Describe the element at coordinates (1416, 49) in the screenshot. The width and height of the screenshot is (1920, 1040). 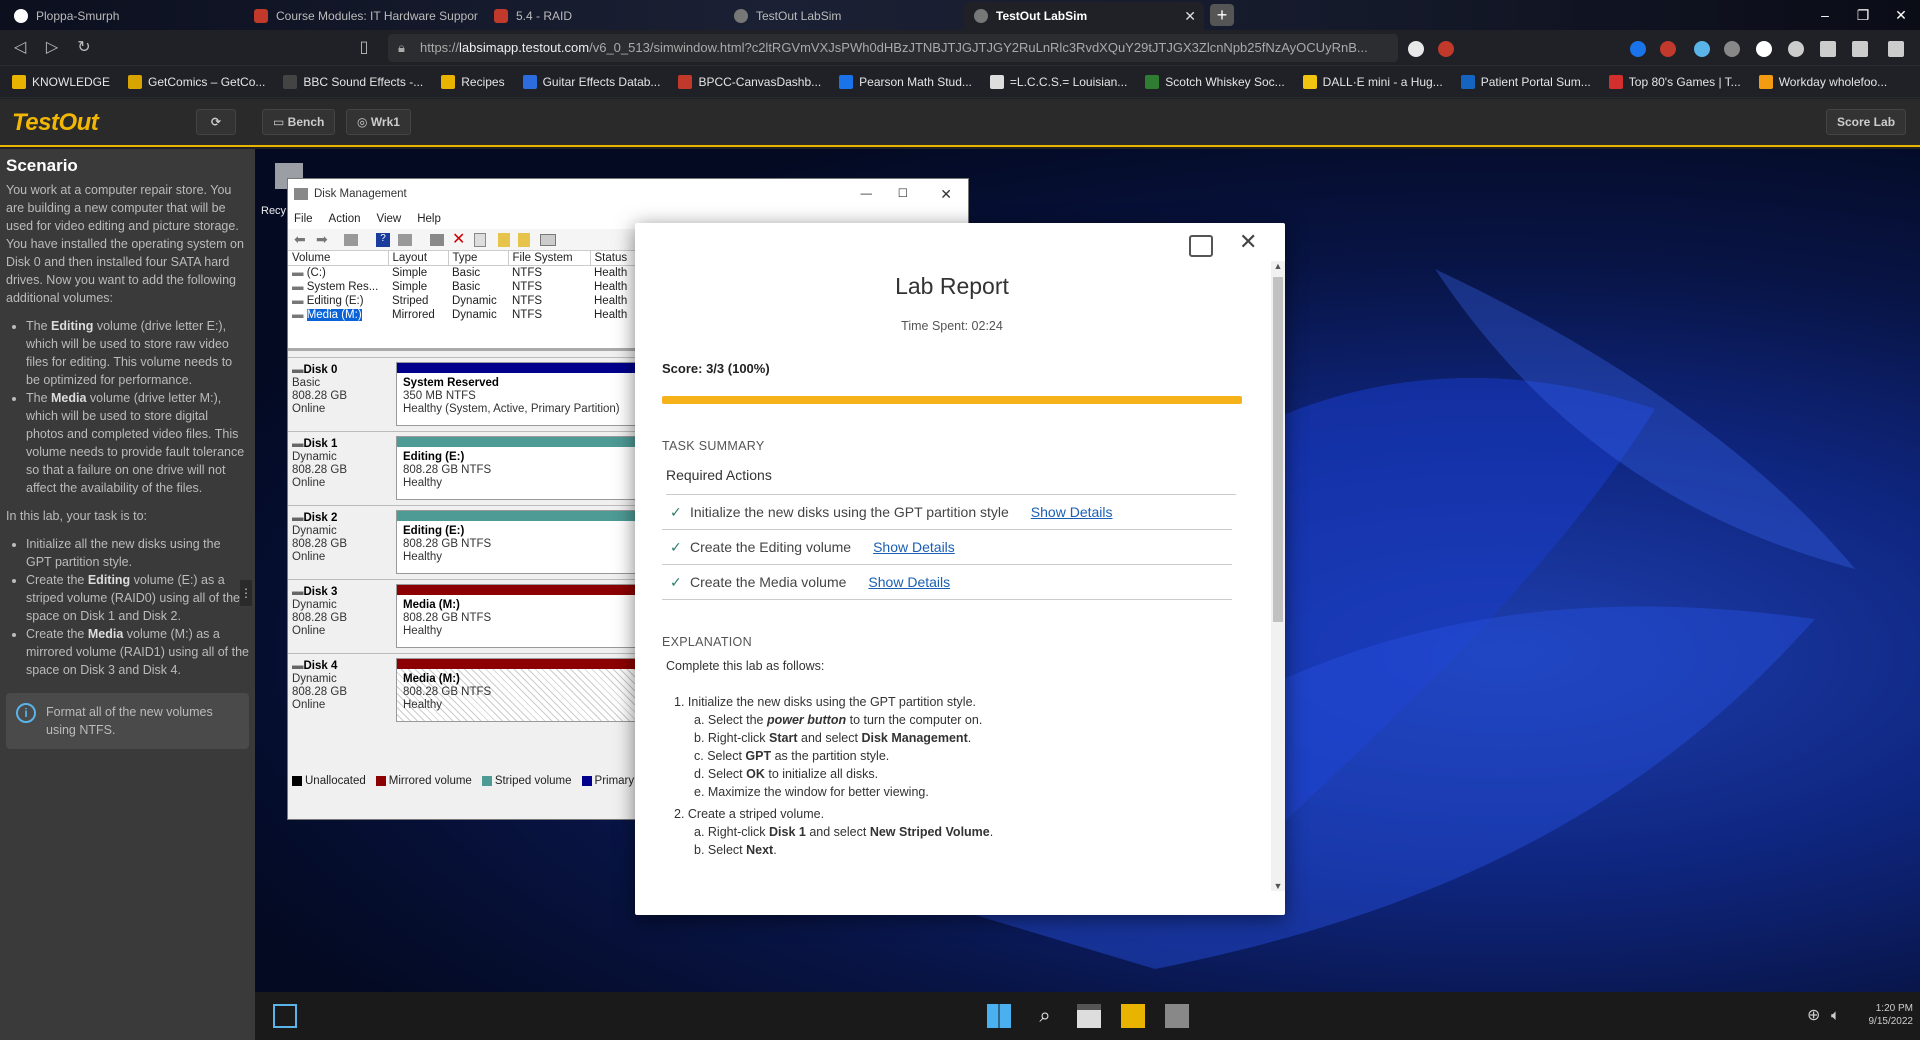
I see `brave-shield-icon` at that location.